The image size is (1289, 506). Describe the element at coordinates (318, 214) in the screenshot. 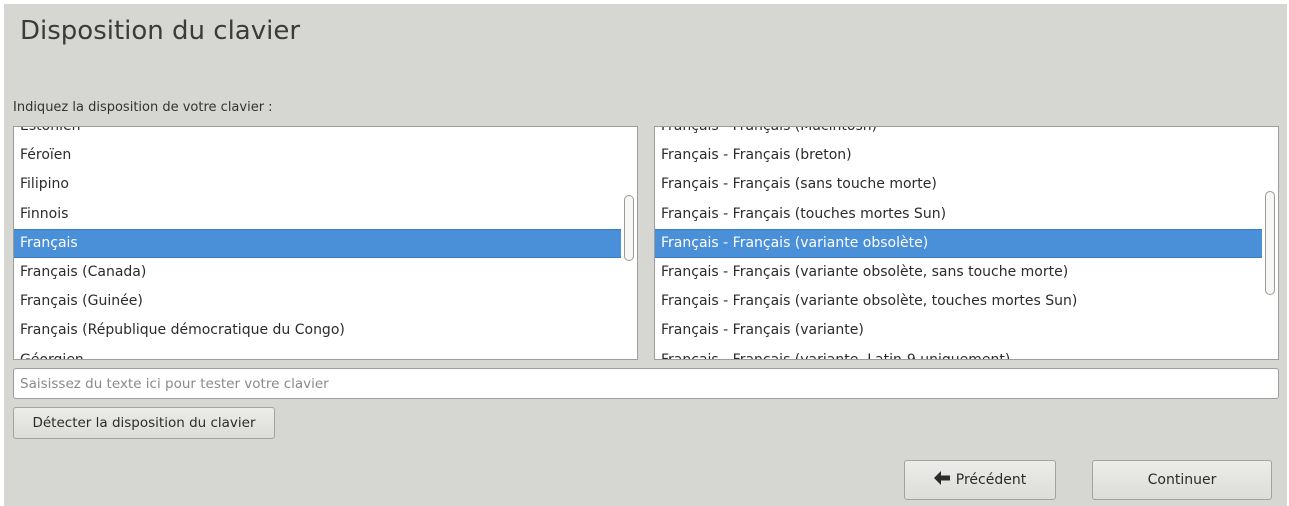

I see `language-list-item: Finnois` at that location.